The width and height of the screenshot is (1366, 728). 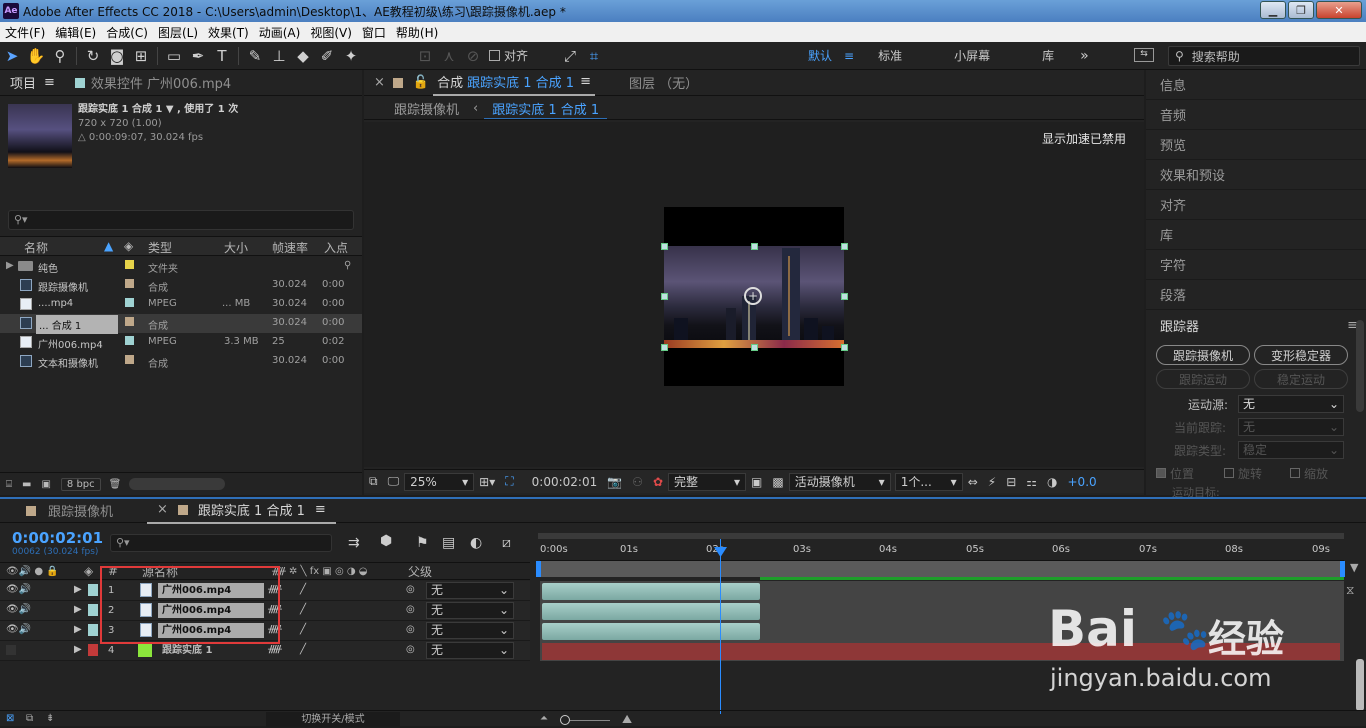 I want to click on menu-effect: 效果(T), so click(x=228, y=32).